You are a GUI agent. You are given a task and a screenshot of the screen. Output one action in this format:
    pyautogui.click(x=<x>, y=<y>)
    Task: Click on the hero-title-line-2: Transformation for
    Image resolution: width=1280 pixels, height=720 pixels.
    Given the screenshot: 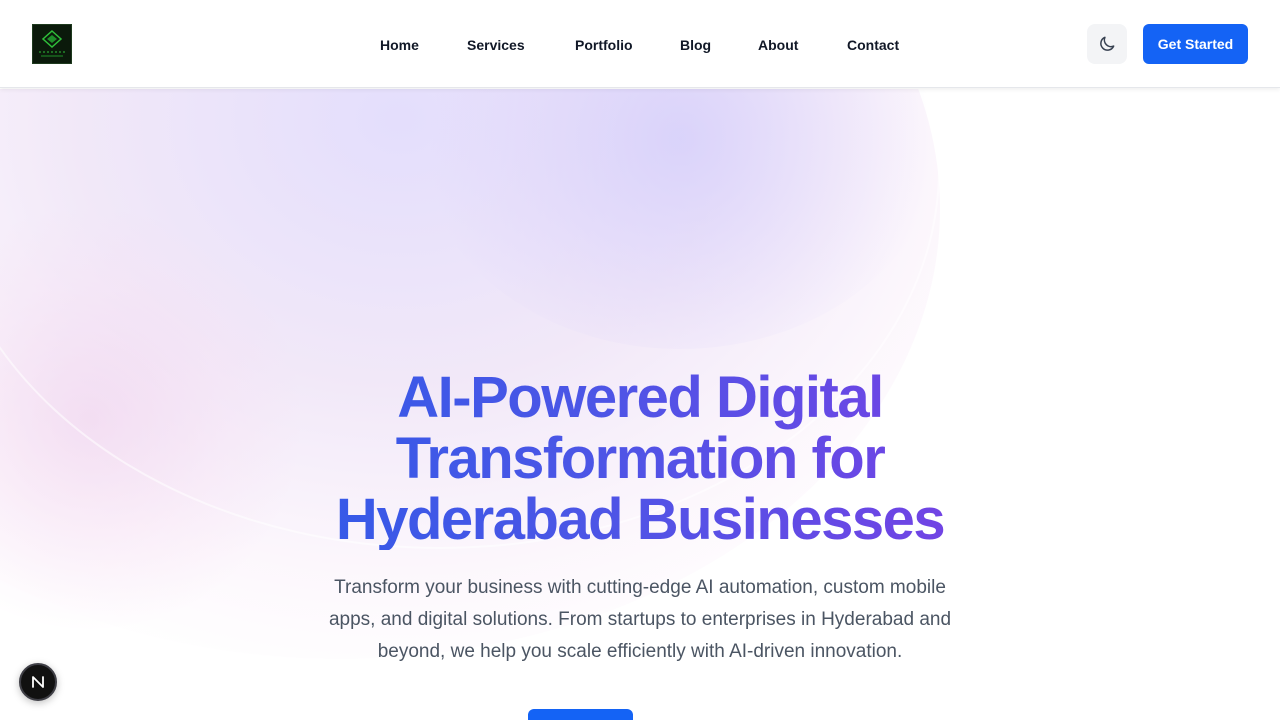 What is the action you would take?
    pyautogui.click(x=640, y=458)
    